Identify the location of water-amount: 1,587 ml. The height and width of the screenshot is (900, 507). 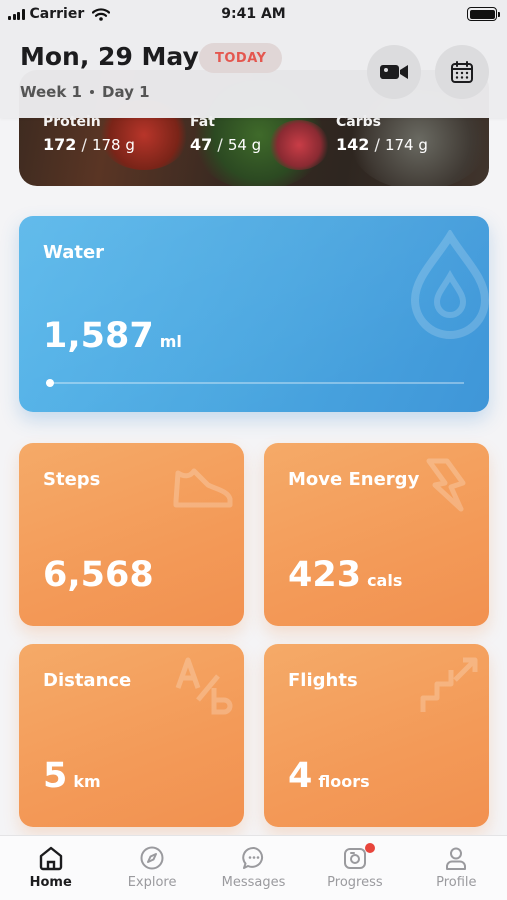
(112, 336).